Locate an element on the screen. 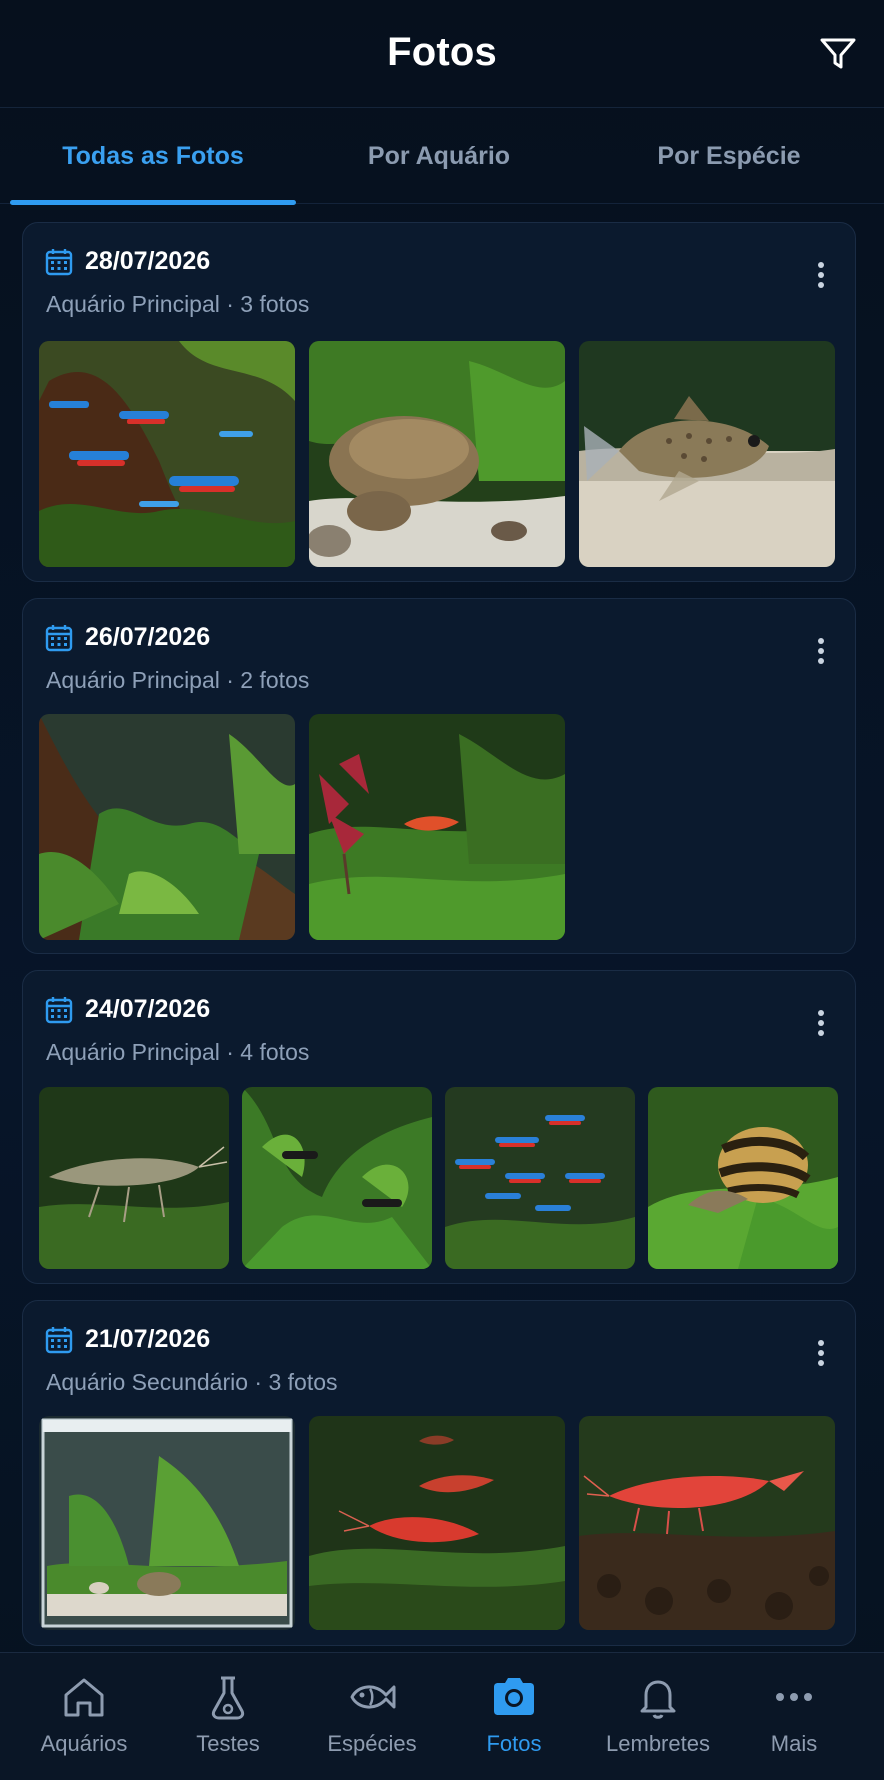 The image size is (884, 1780). camera-icon is located at coordinates (514, 1696).